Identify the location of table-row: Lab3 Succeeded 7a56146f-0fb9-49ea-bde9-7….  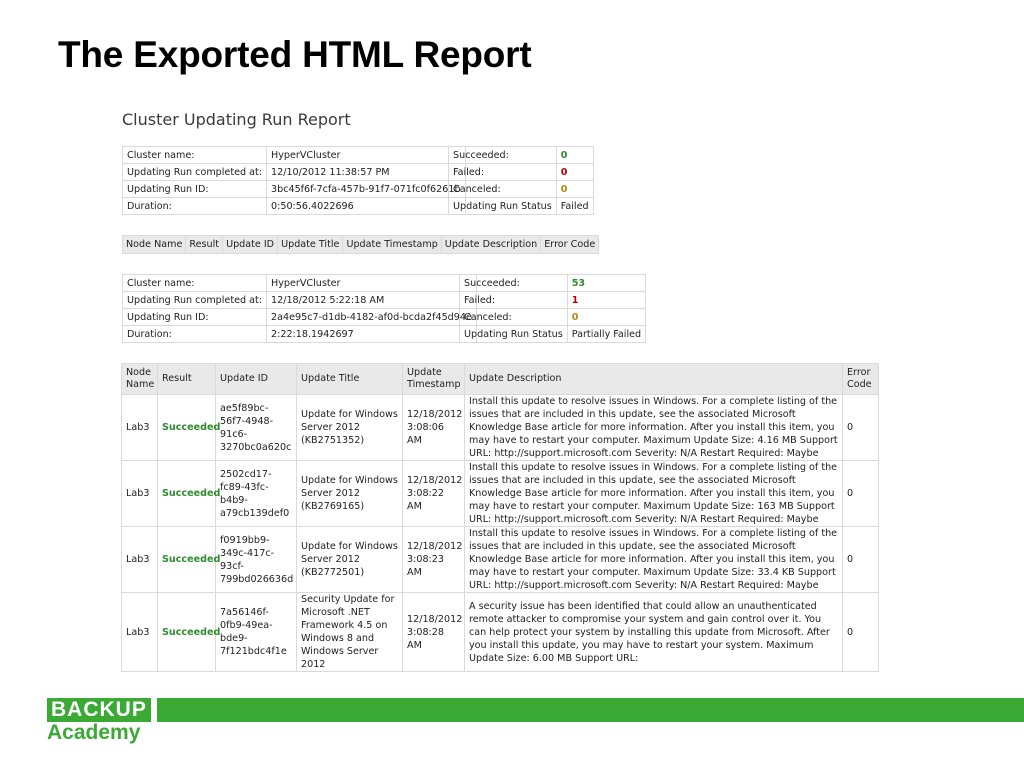
(500, 632).